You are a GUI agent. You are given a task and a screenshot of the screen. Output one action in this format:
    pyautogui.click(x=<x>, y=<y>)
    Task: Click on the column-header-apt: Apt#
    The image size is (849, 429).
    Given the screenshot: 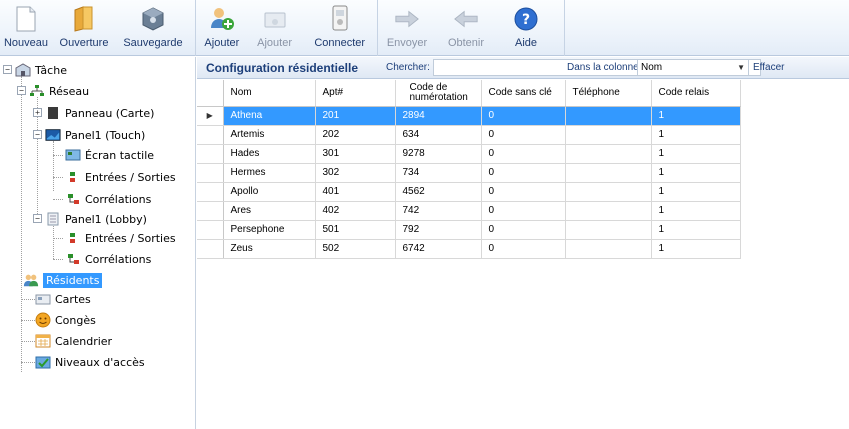 What is the action you would take?
    pyautogui.click(x=355, y=93)
    